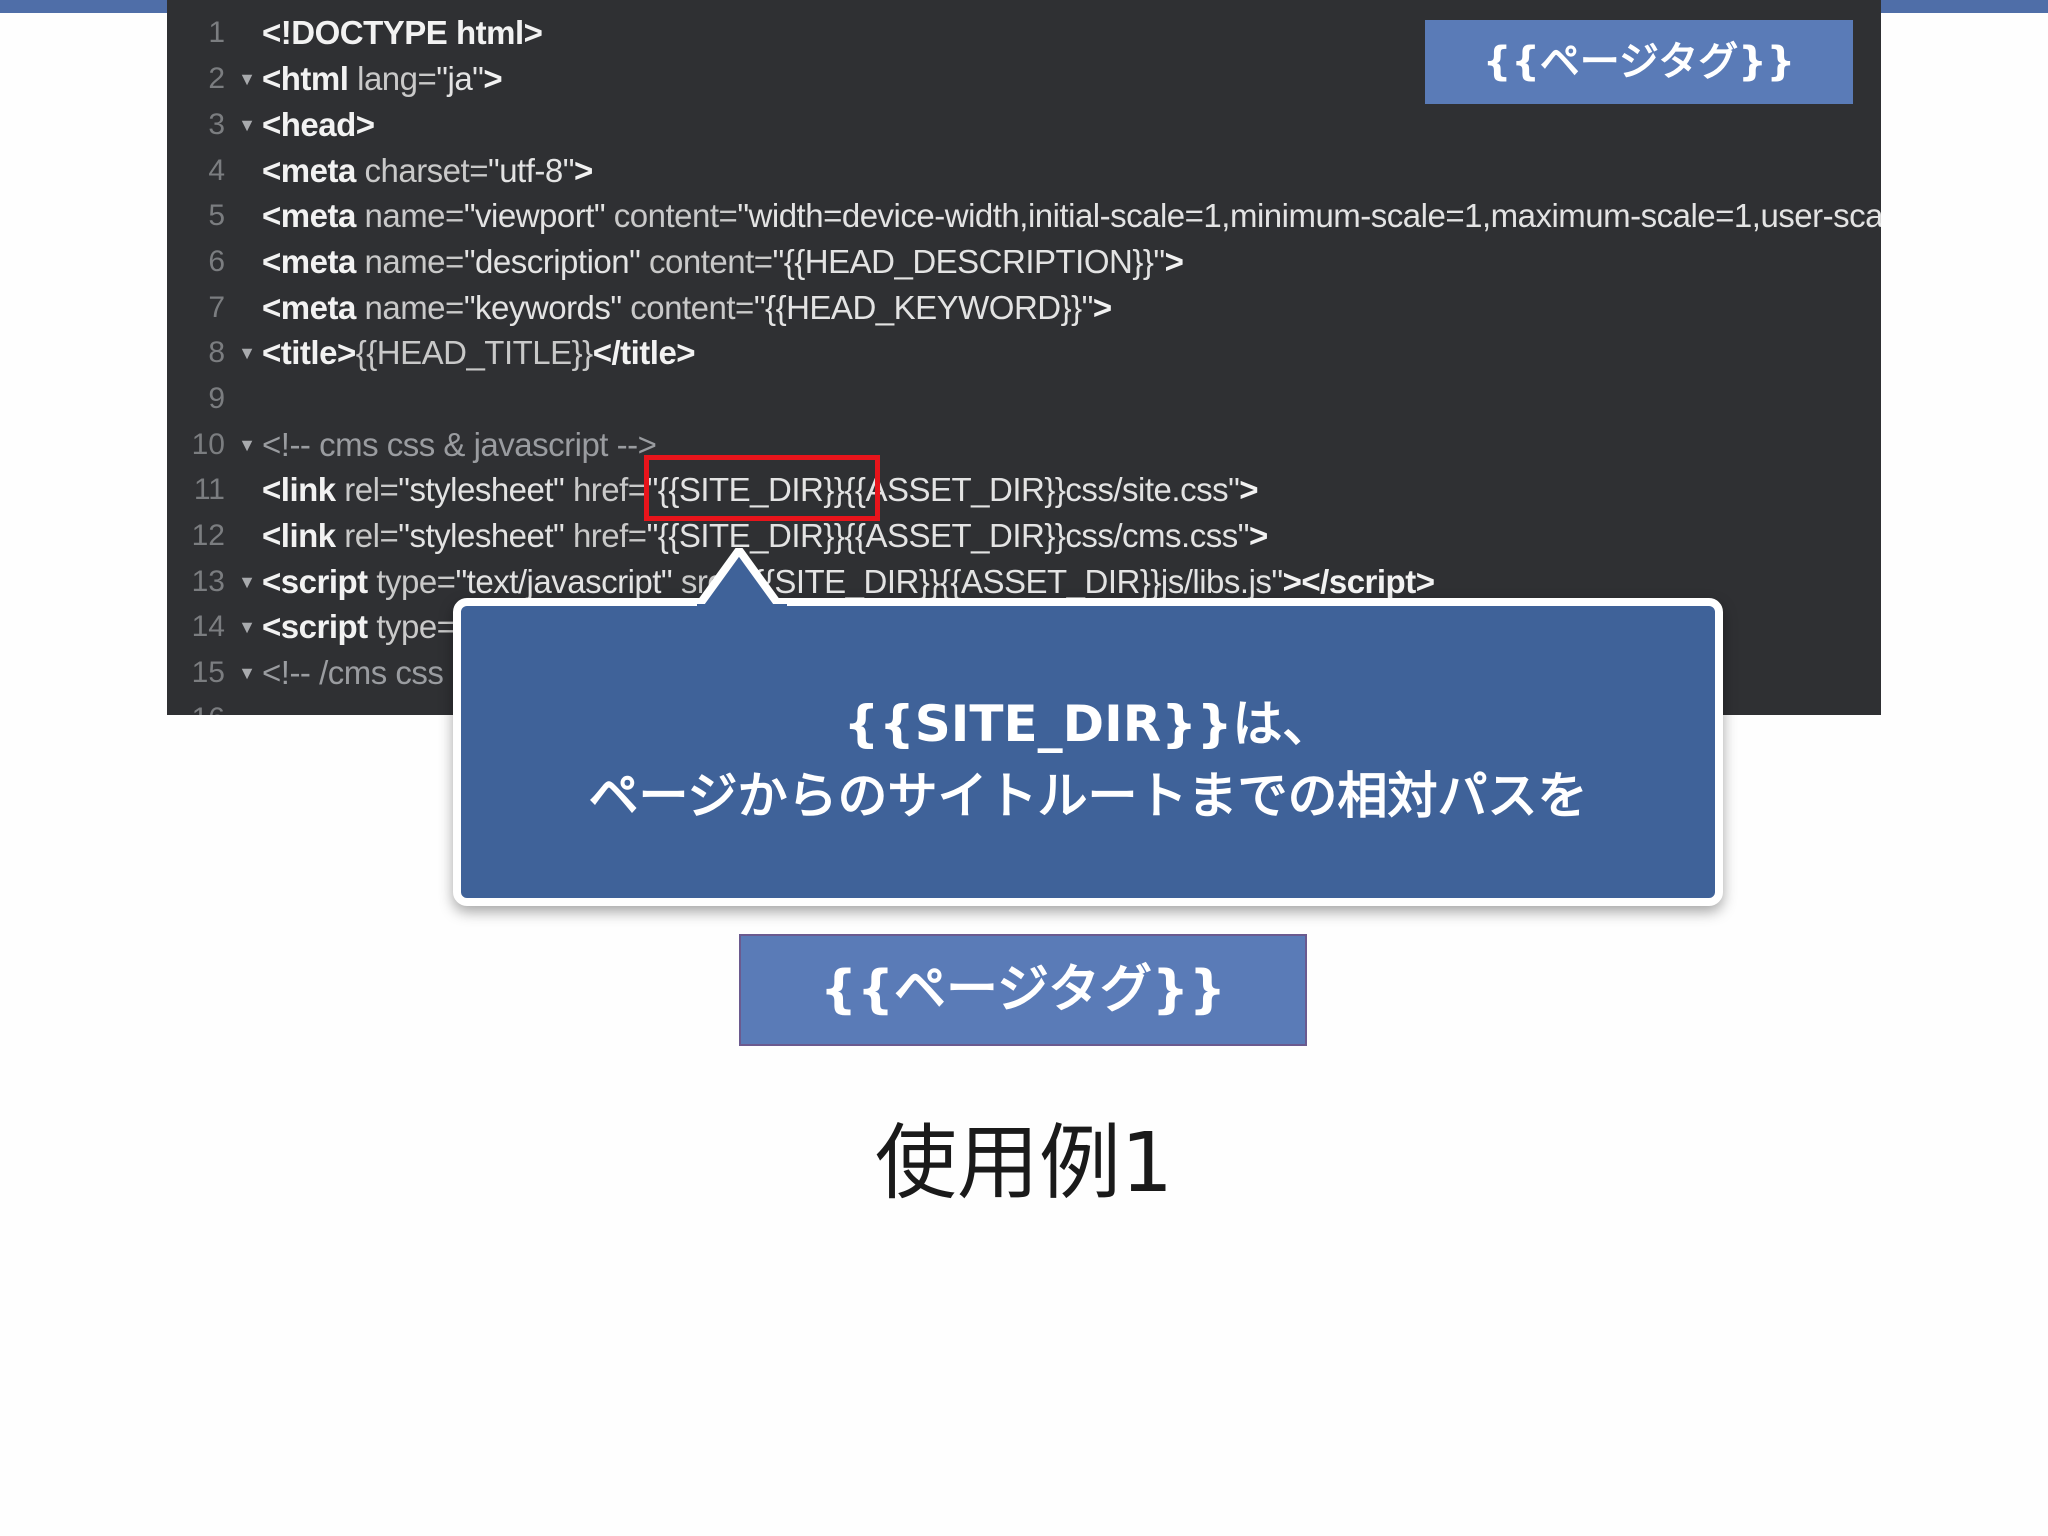 The image size is (2048, 1536). I want to click on line-number: 11, so click(209, 489).